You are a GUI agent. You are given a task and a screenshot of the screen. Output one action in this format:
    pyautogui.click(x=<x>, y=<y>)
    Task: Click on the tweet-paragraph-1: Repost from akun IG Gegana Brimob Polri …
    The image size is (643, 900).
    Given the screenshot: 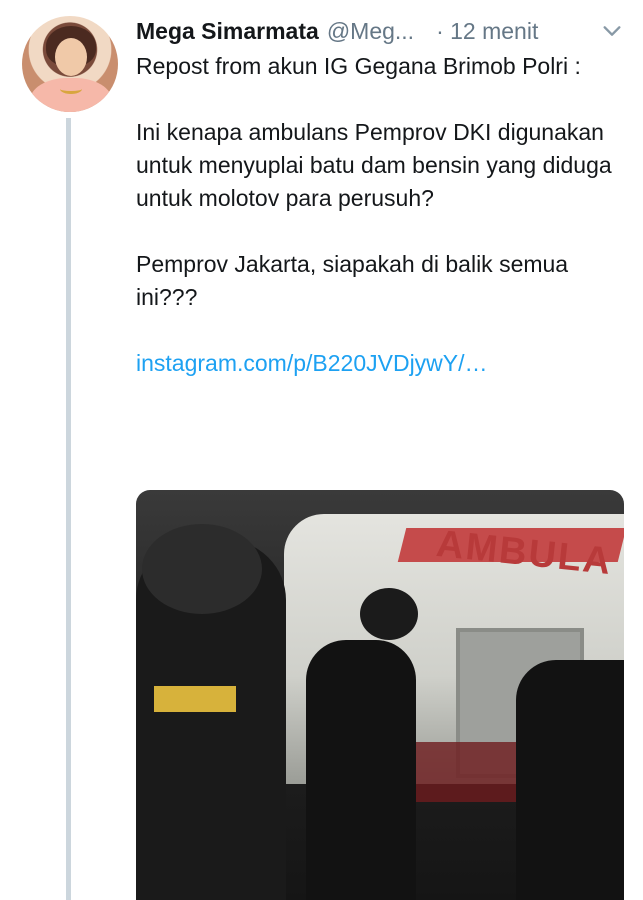 What is the action you would take?
    pyautogui.click(x=358, y=66)
    